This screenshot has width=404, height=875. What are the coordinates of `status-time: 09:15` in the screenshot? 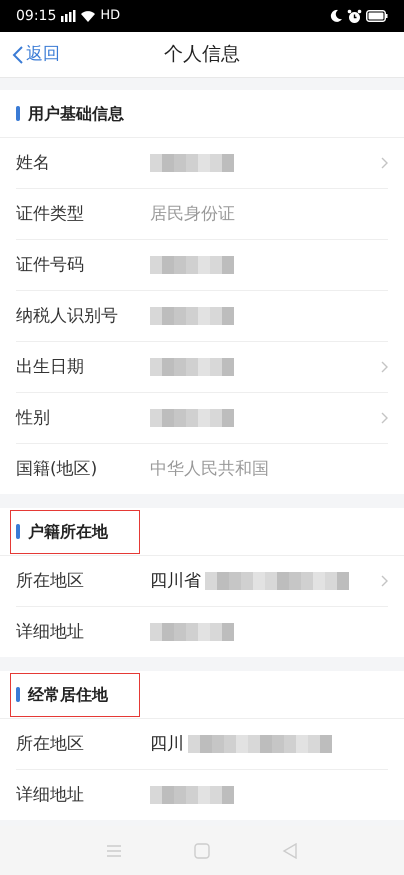 It's located at (36, 16).